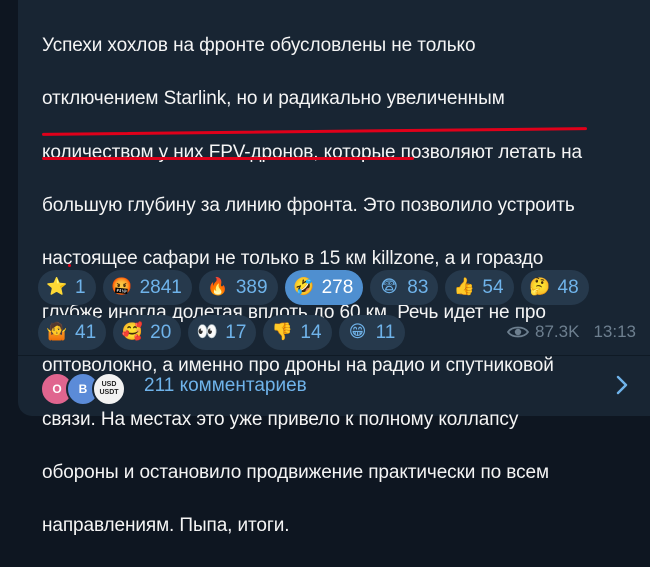  I want to click on smiling-hearts-icon: 🥰, so click(132, 332).